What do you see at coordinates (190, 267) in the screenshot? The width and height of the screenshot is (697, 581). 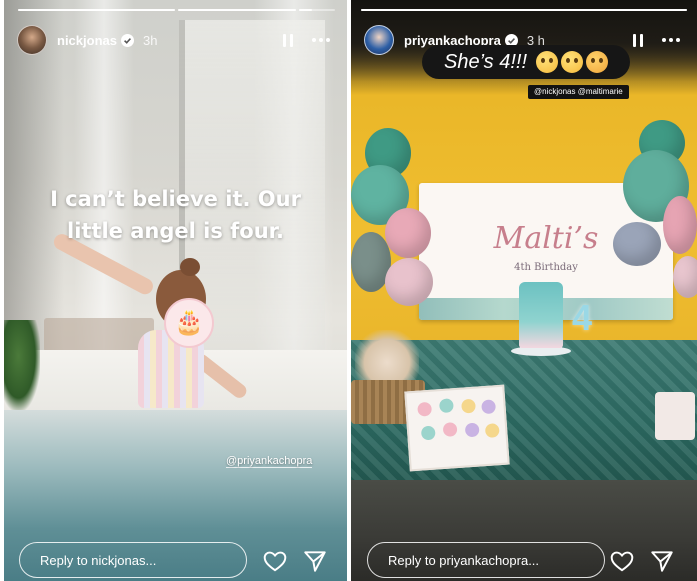 I see `hair-bun-decor` at bounding box center [190, 267].